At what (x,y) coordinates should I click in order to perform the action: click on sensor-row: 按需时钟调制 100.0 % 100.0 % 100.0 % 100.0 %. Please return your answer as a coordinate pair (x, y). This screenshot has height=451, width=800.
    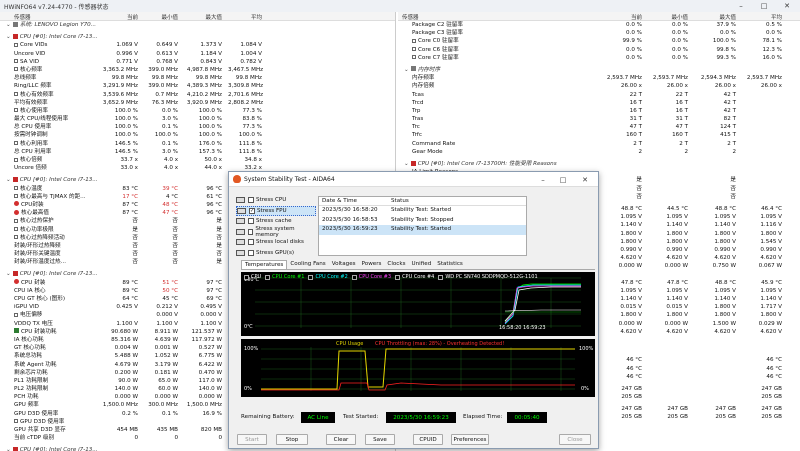
    Looking at the image, I should click on (197, 135).